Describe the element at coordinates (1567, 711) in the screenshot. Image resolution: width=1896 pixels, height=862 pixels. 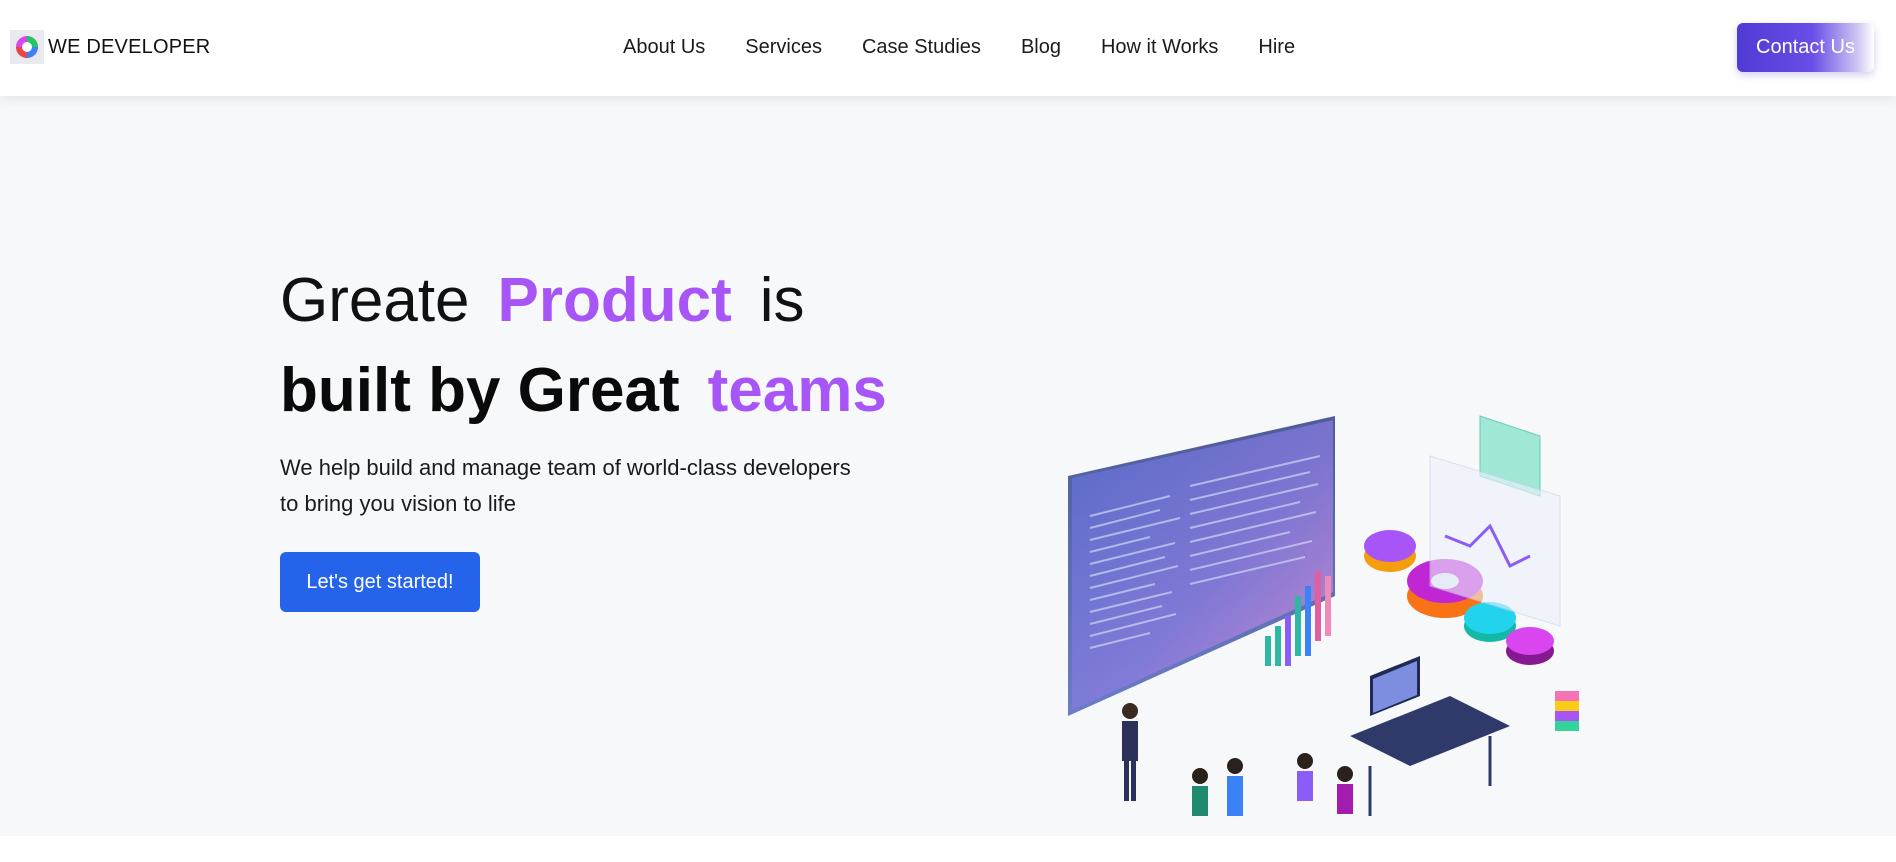
I see `stacked-blocks` at that location.